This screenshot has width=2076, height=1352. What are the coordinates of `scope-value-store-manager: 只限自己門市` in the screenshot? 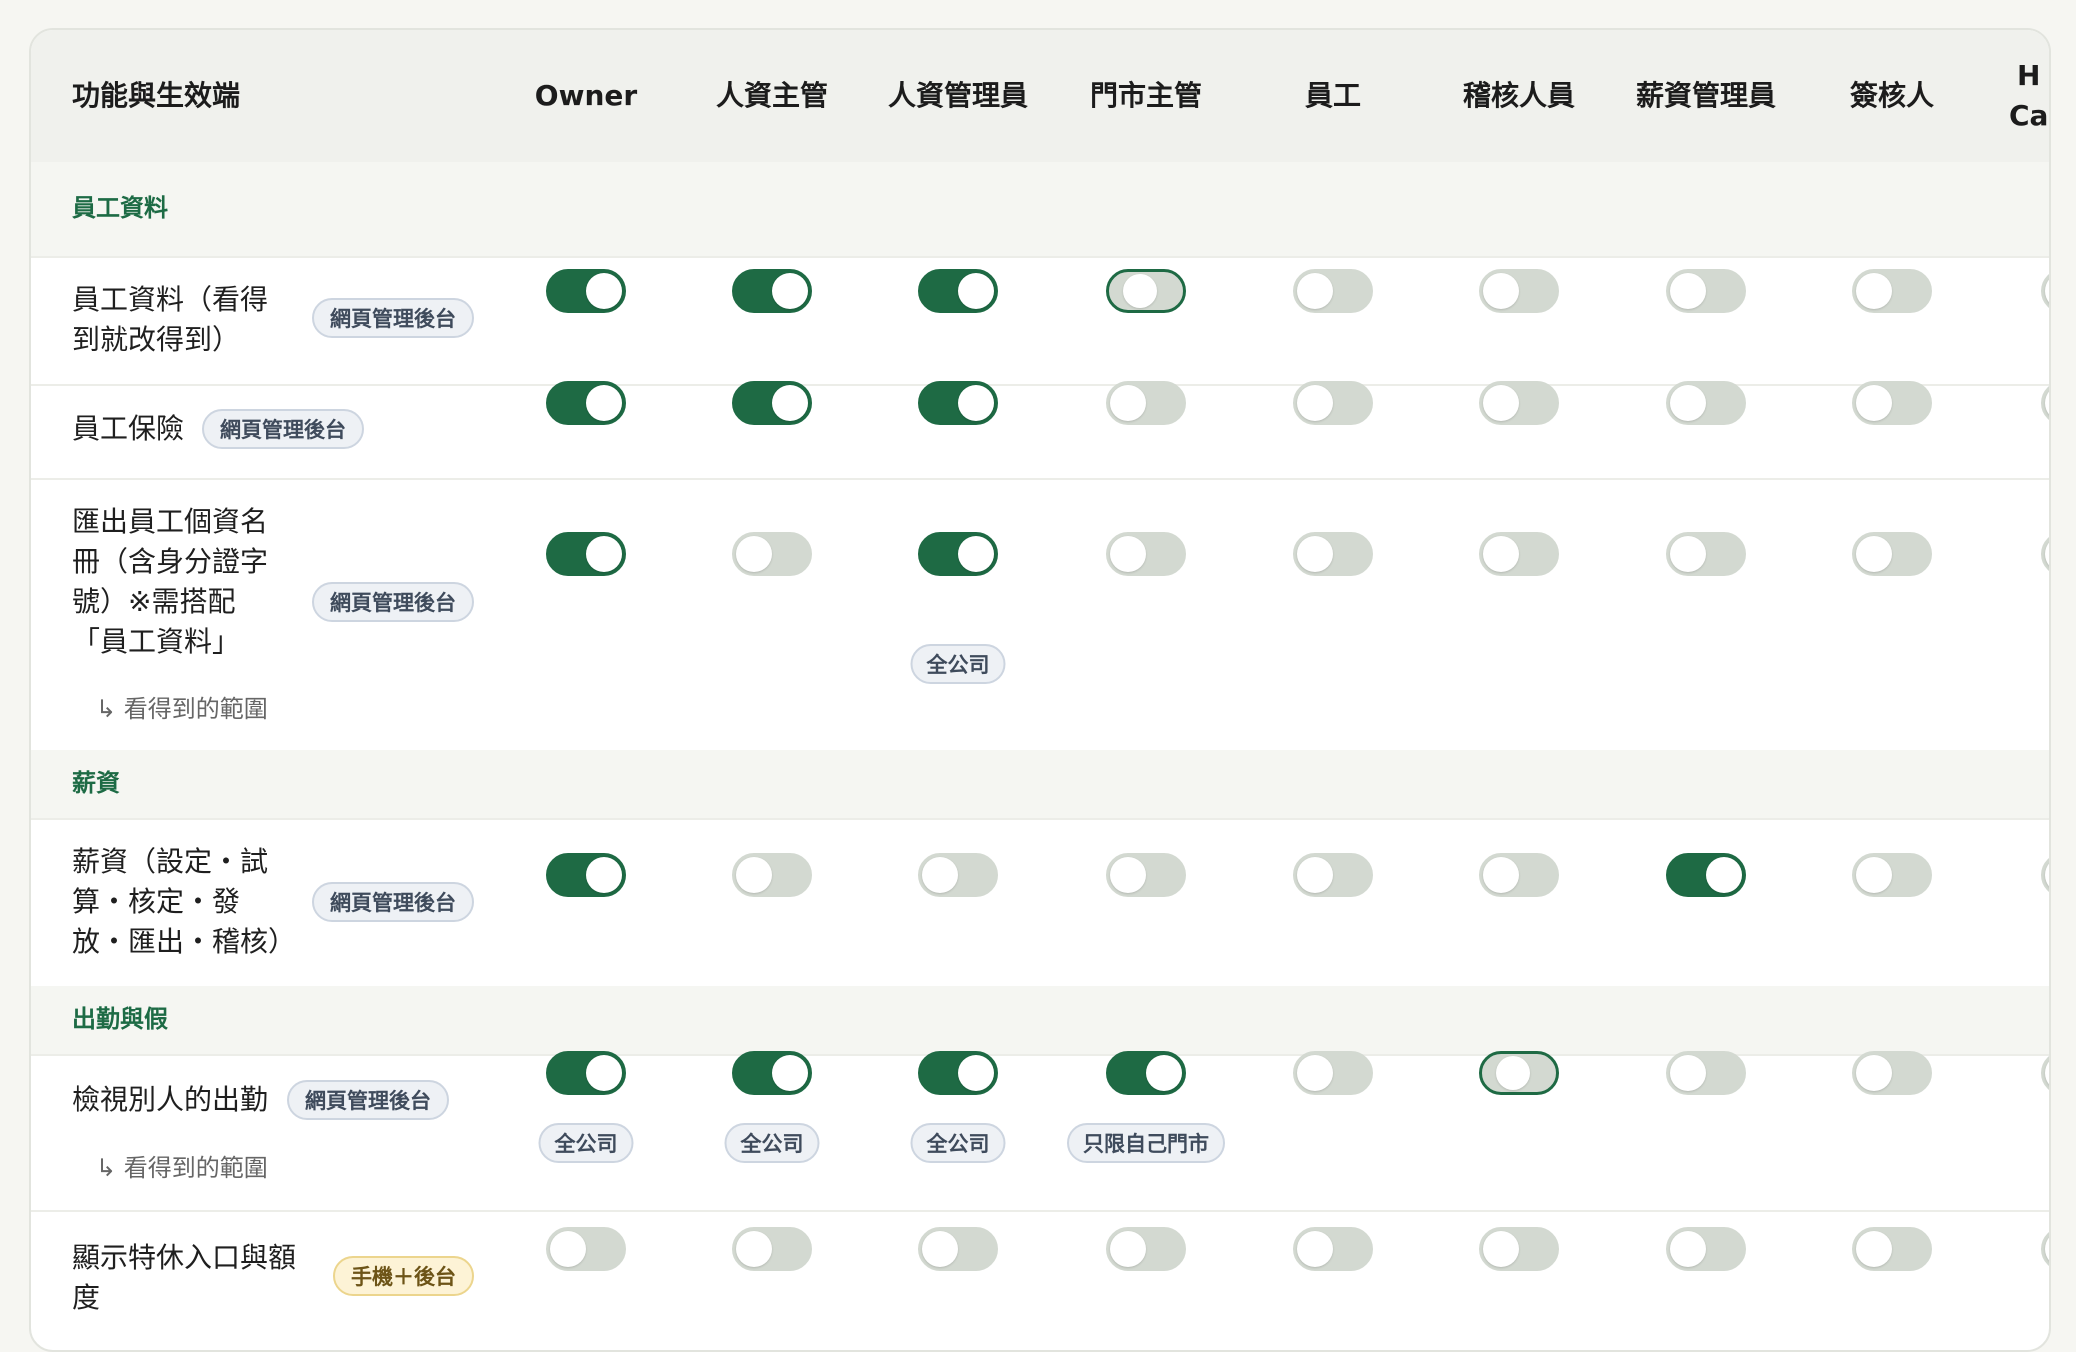 It's located at (1146, 1143).